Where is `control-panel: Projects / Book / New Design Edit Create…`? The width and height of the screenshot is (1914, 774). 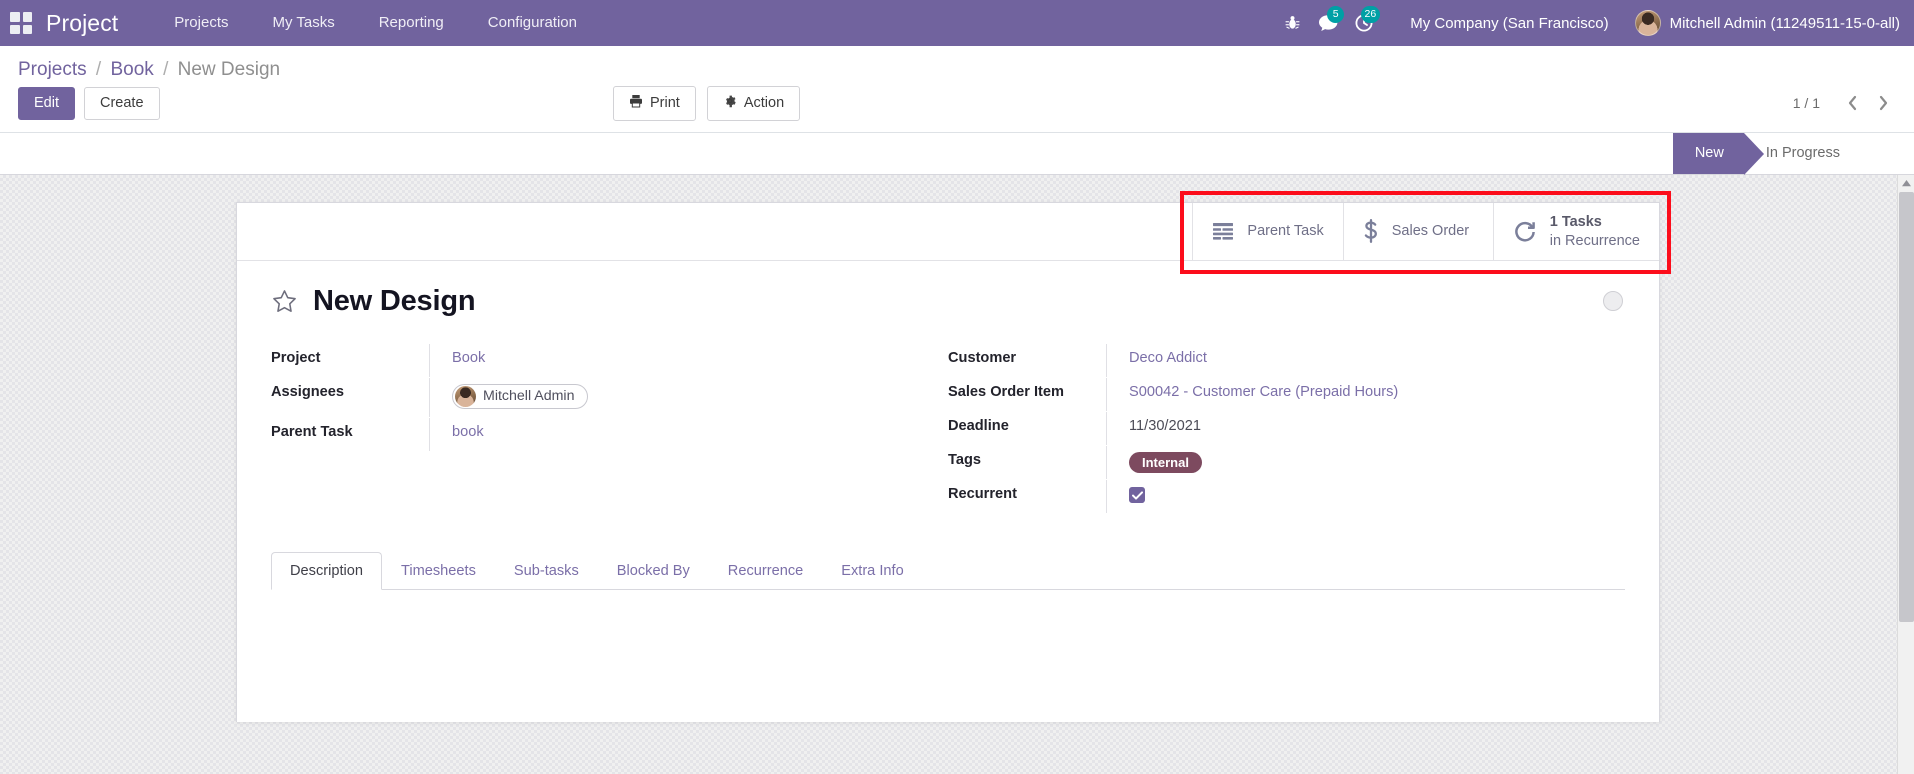
control-panel: Projects / Book / New Design Edit Create… is located at coordinates (957, 89).